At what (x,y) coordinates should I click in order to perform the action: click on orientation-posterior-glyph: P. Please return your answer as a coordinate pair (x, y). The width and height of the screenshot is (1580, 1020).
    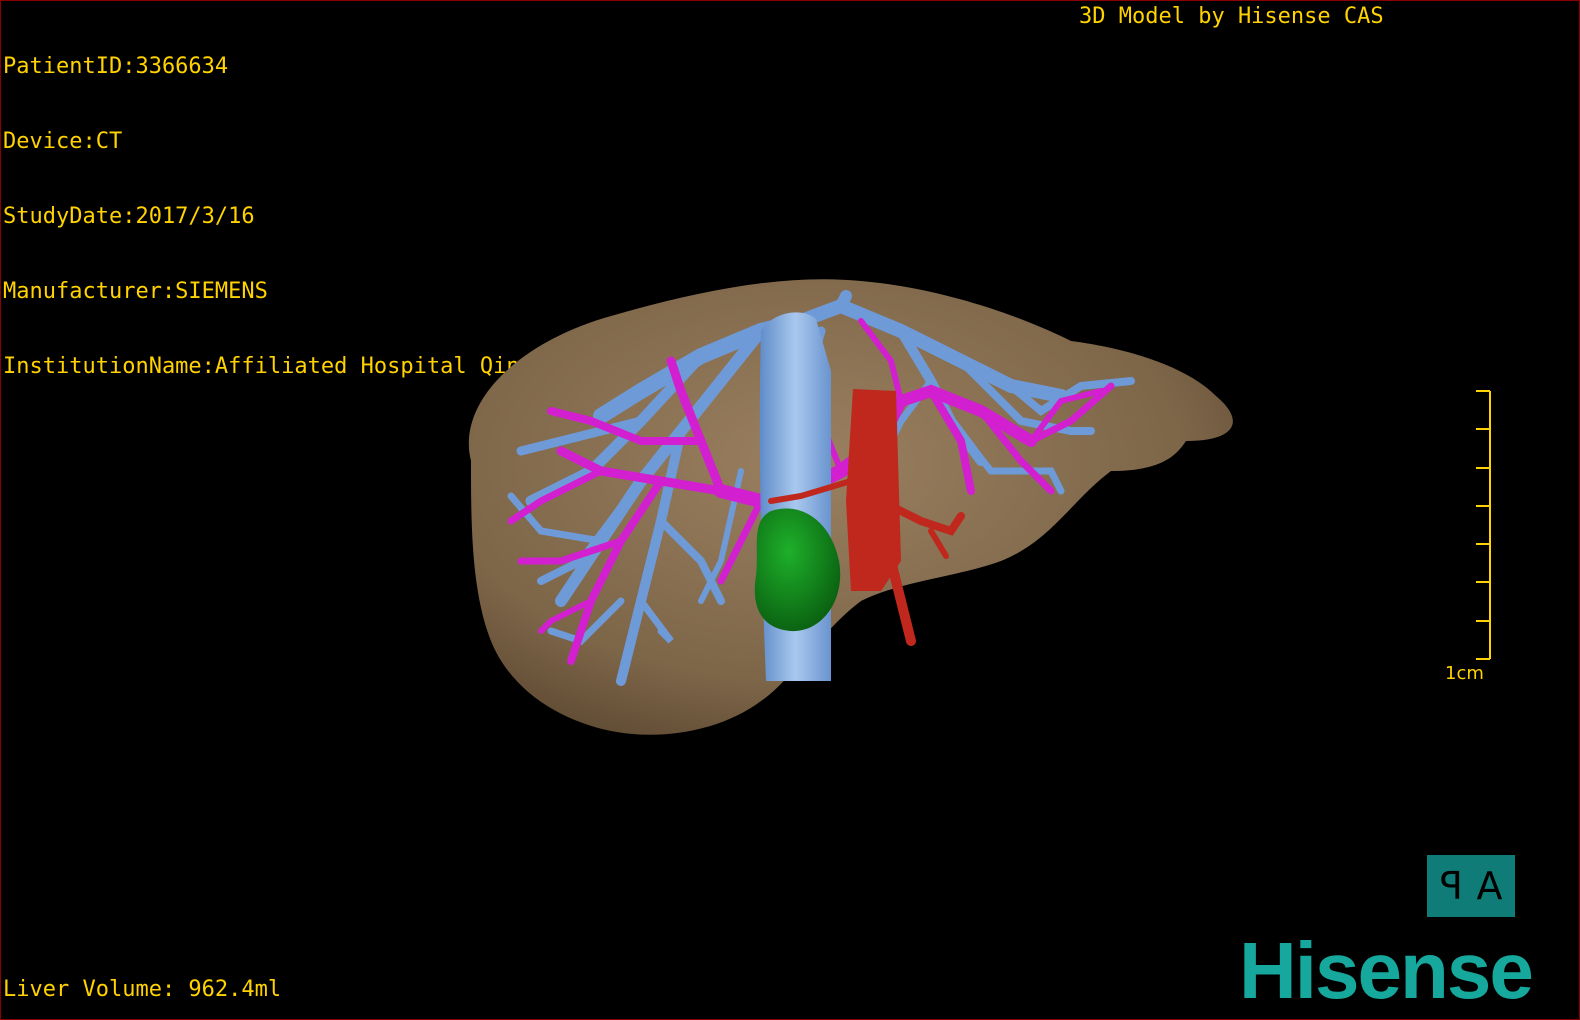
    Looking at the image, I should click on (1451, 886).